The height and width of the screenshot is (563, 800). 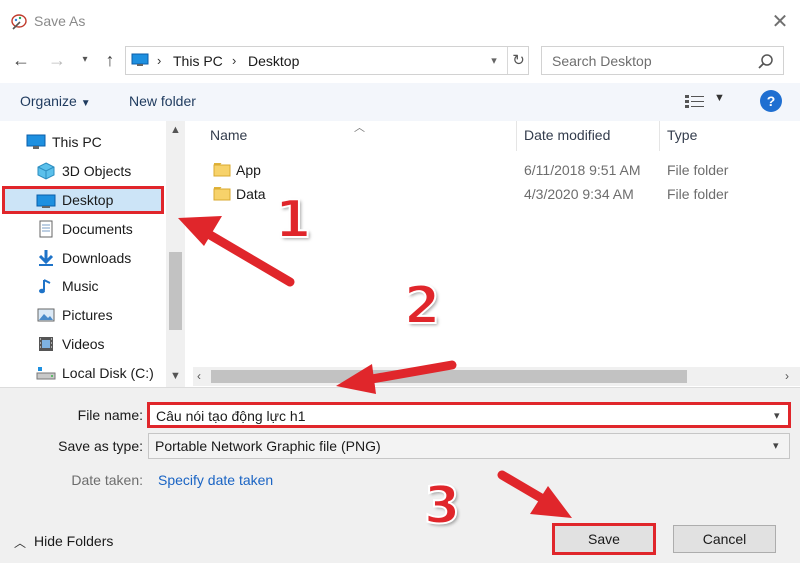 What do you see at coordinates (771, 101) in the screenshot?
I see `help-icon: ?` at bounding box center [771, 101].